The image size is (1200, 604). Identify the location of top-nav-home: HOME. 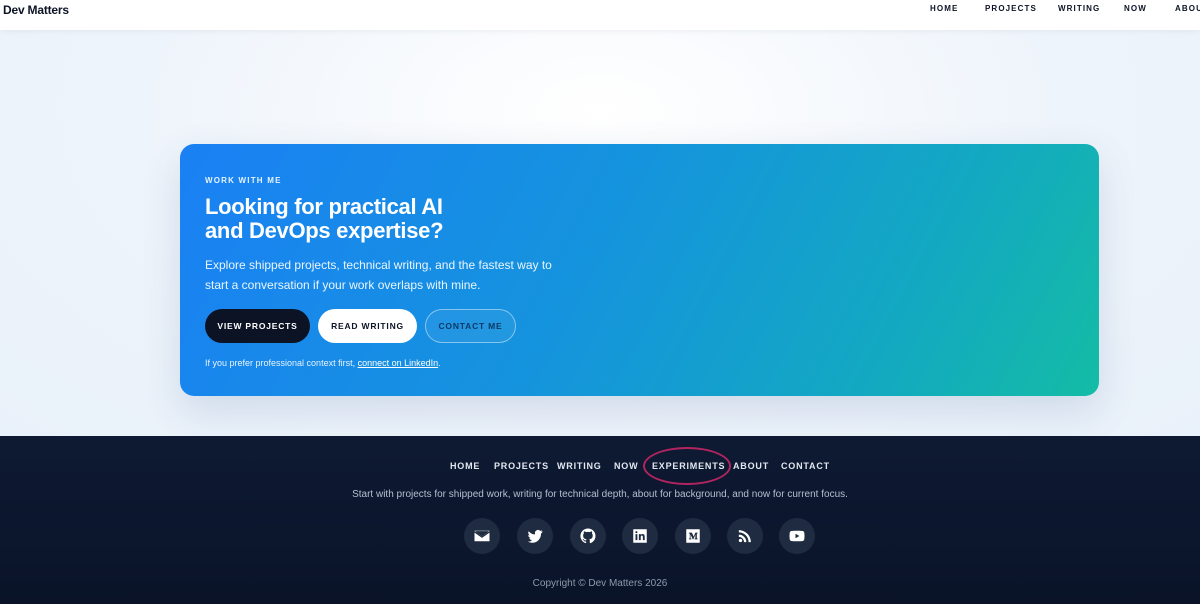
(944, 8).